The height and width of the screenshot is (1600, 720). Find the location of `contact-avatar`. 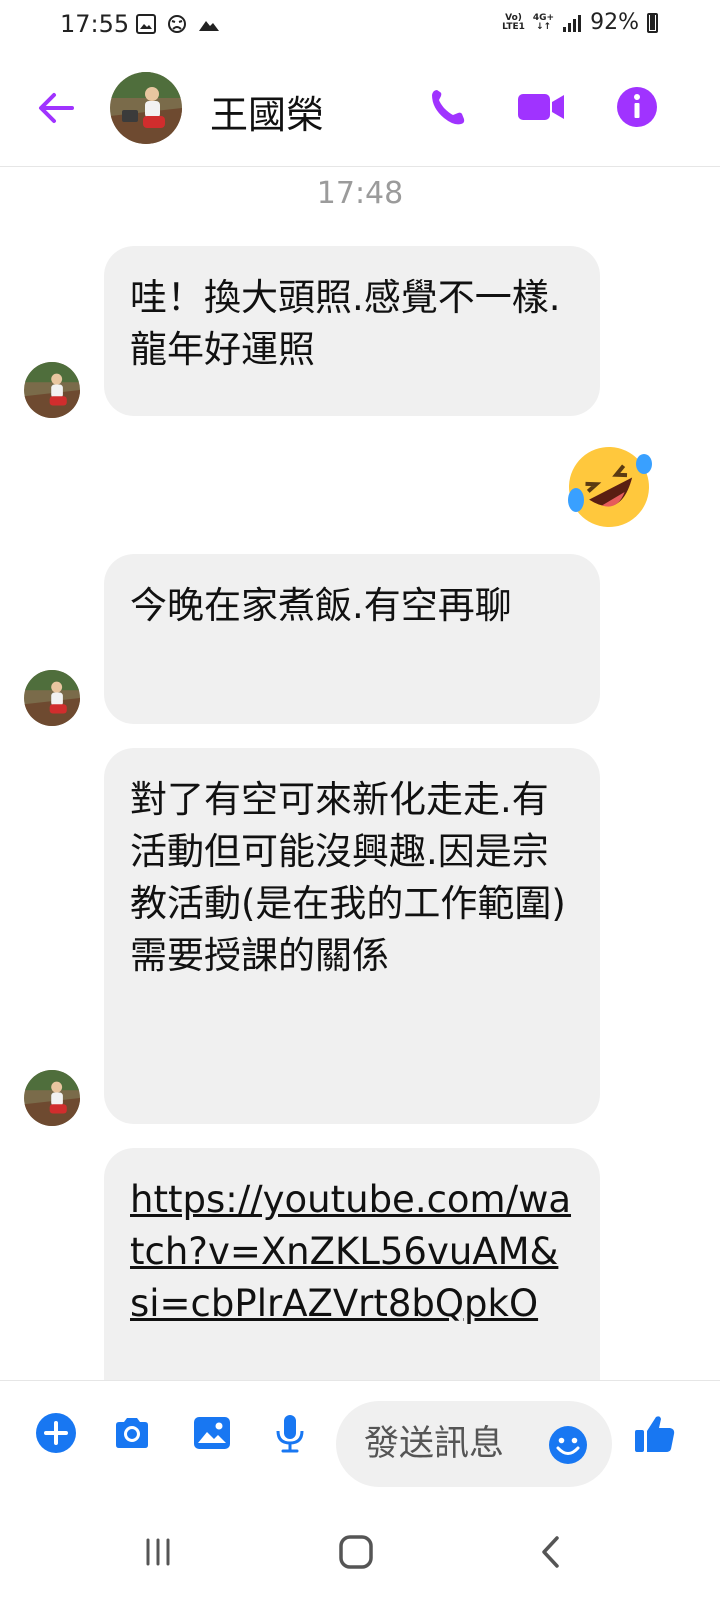

contact-avatar is located at coordinates (146, 108).